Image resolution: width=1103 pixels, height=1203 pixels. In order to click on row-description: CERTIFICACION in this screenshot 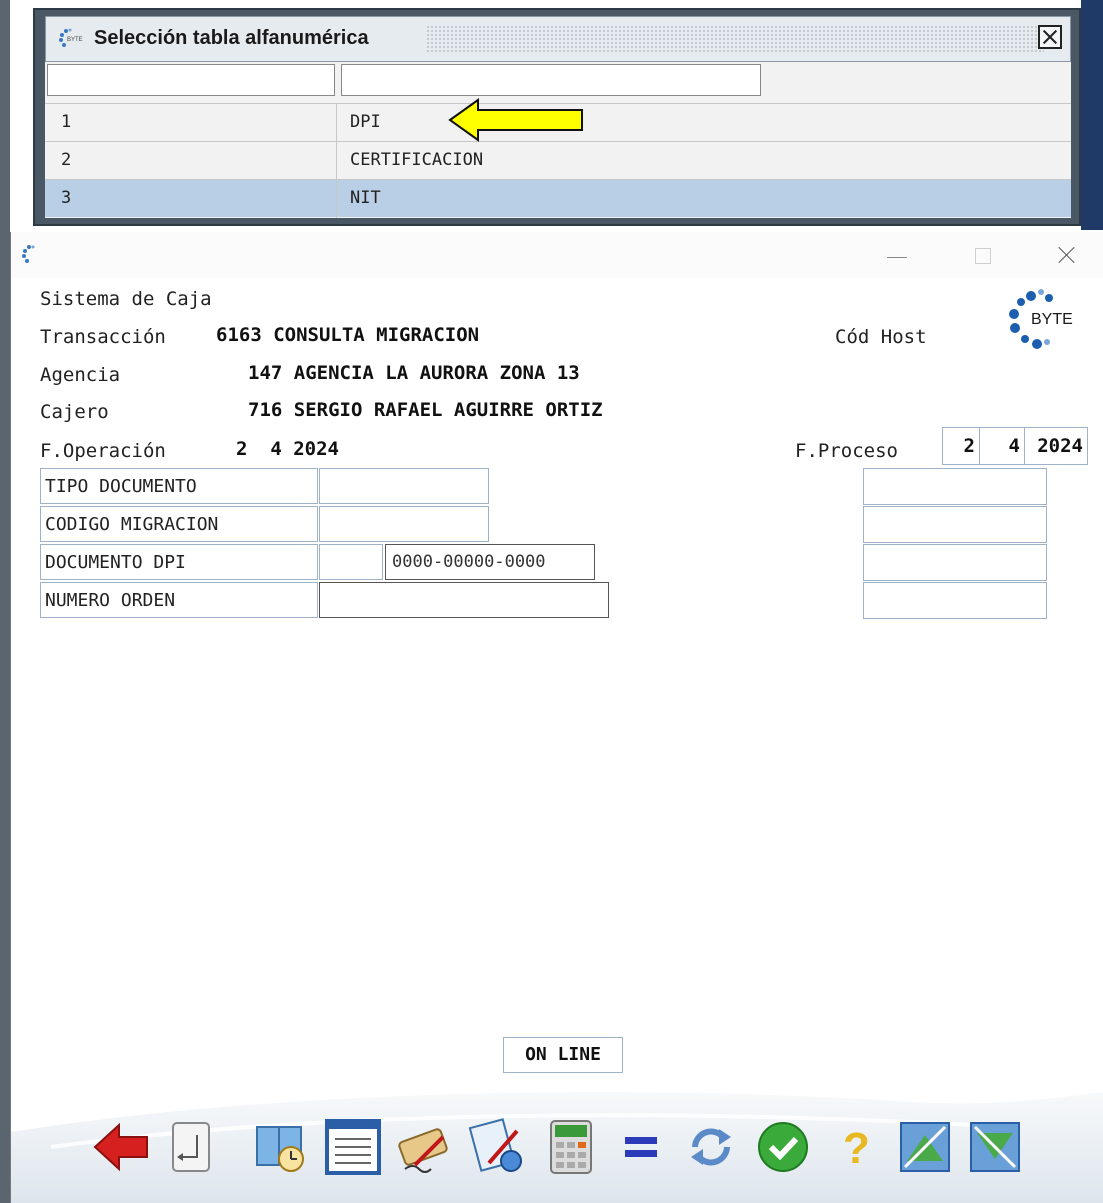, I will do `click(417, 160)`.